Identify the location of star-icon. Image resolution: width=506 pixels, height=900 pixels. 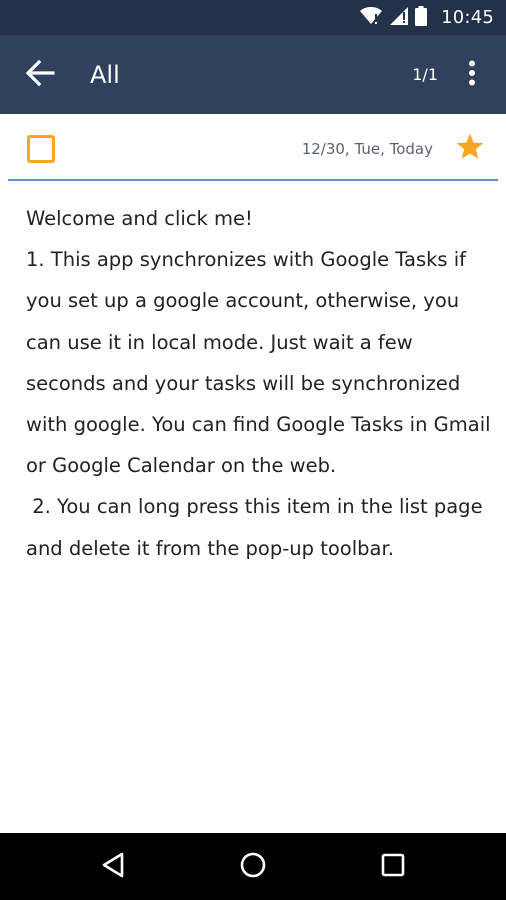
(470, 149).